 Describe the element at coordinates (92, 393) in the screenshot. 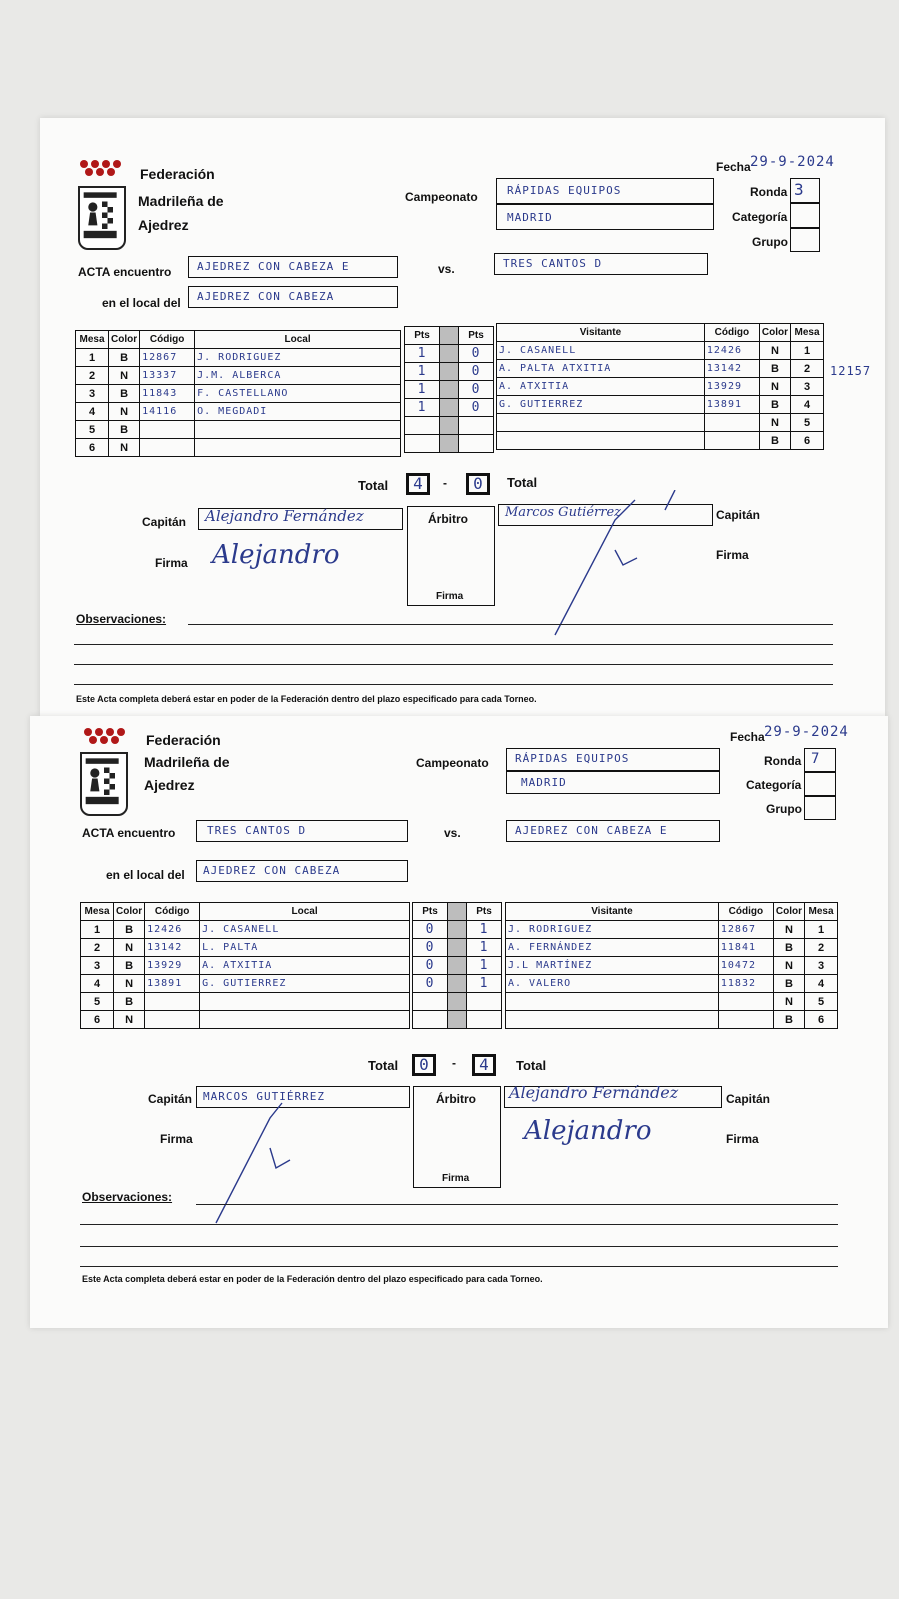

I see `mesa-cell: 3` at that location.